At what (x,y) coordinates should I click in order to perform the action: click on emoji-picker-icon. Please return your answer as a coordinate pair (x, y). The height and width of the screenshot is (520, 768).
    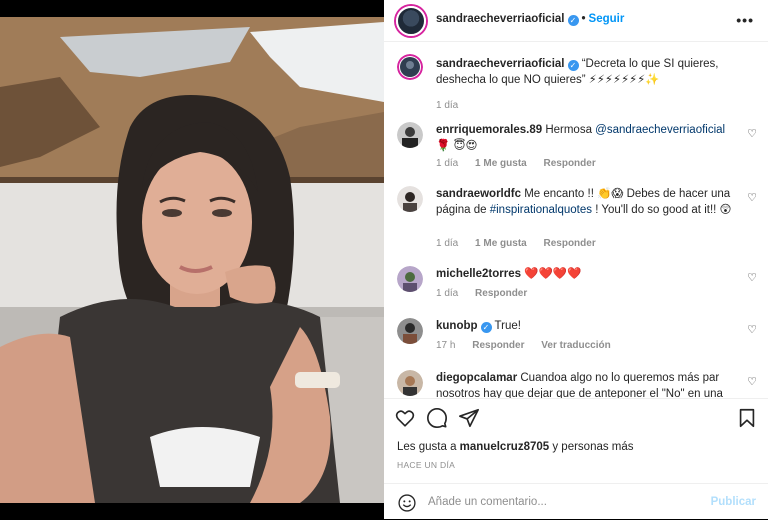
    Looking at the image, I should click on (407, 503).